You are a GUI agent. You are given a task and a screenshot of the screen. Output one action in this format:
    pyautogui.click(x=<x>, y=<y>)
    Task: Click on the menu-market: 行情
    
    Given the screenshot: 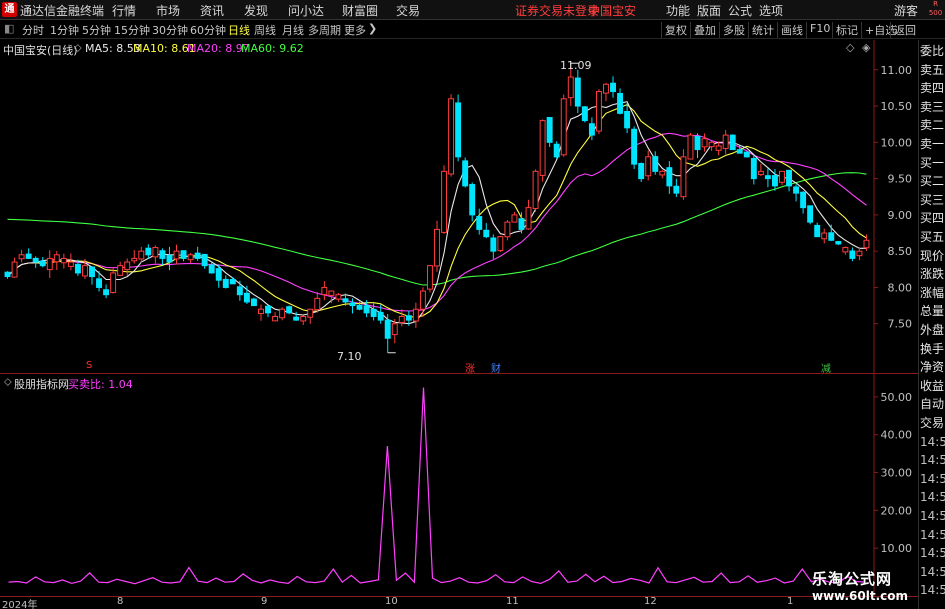 What is the action you would take?
    pyautogui.click(x=124, y=10)
    